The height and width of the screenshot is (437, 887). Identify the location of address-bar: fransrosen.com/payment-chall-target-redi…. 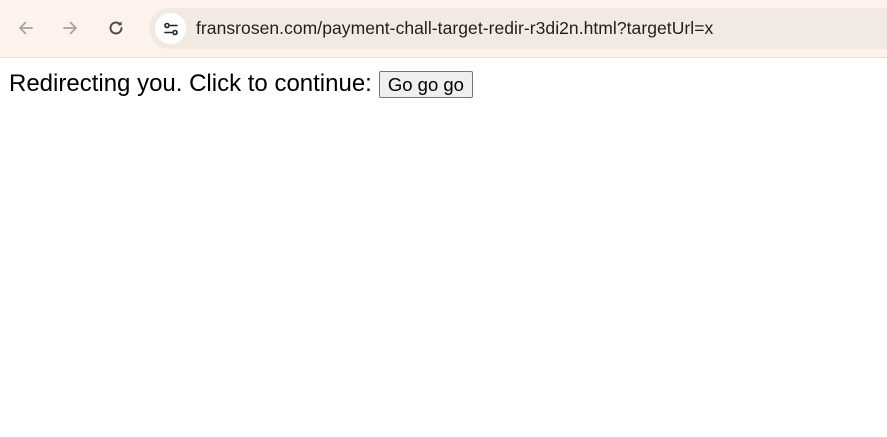
(518, 28).